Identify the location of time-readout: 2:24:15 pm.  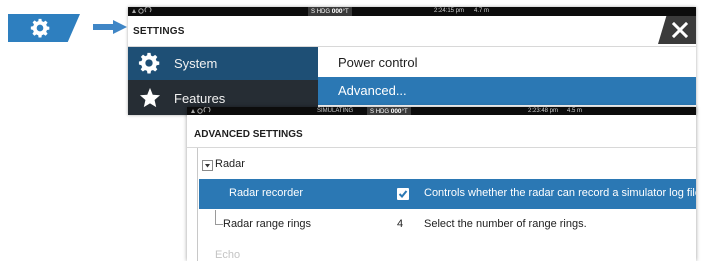
(449, 11).